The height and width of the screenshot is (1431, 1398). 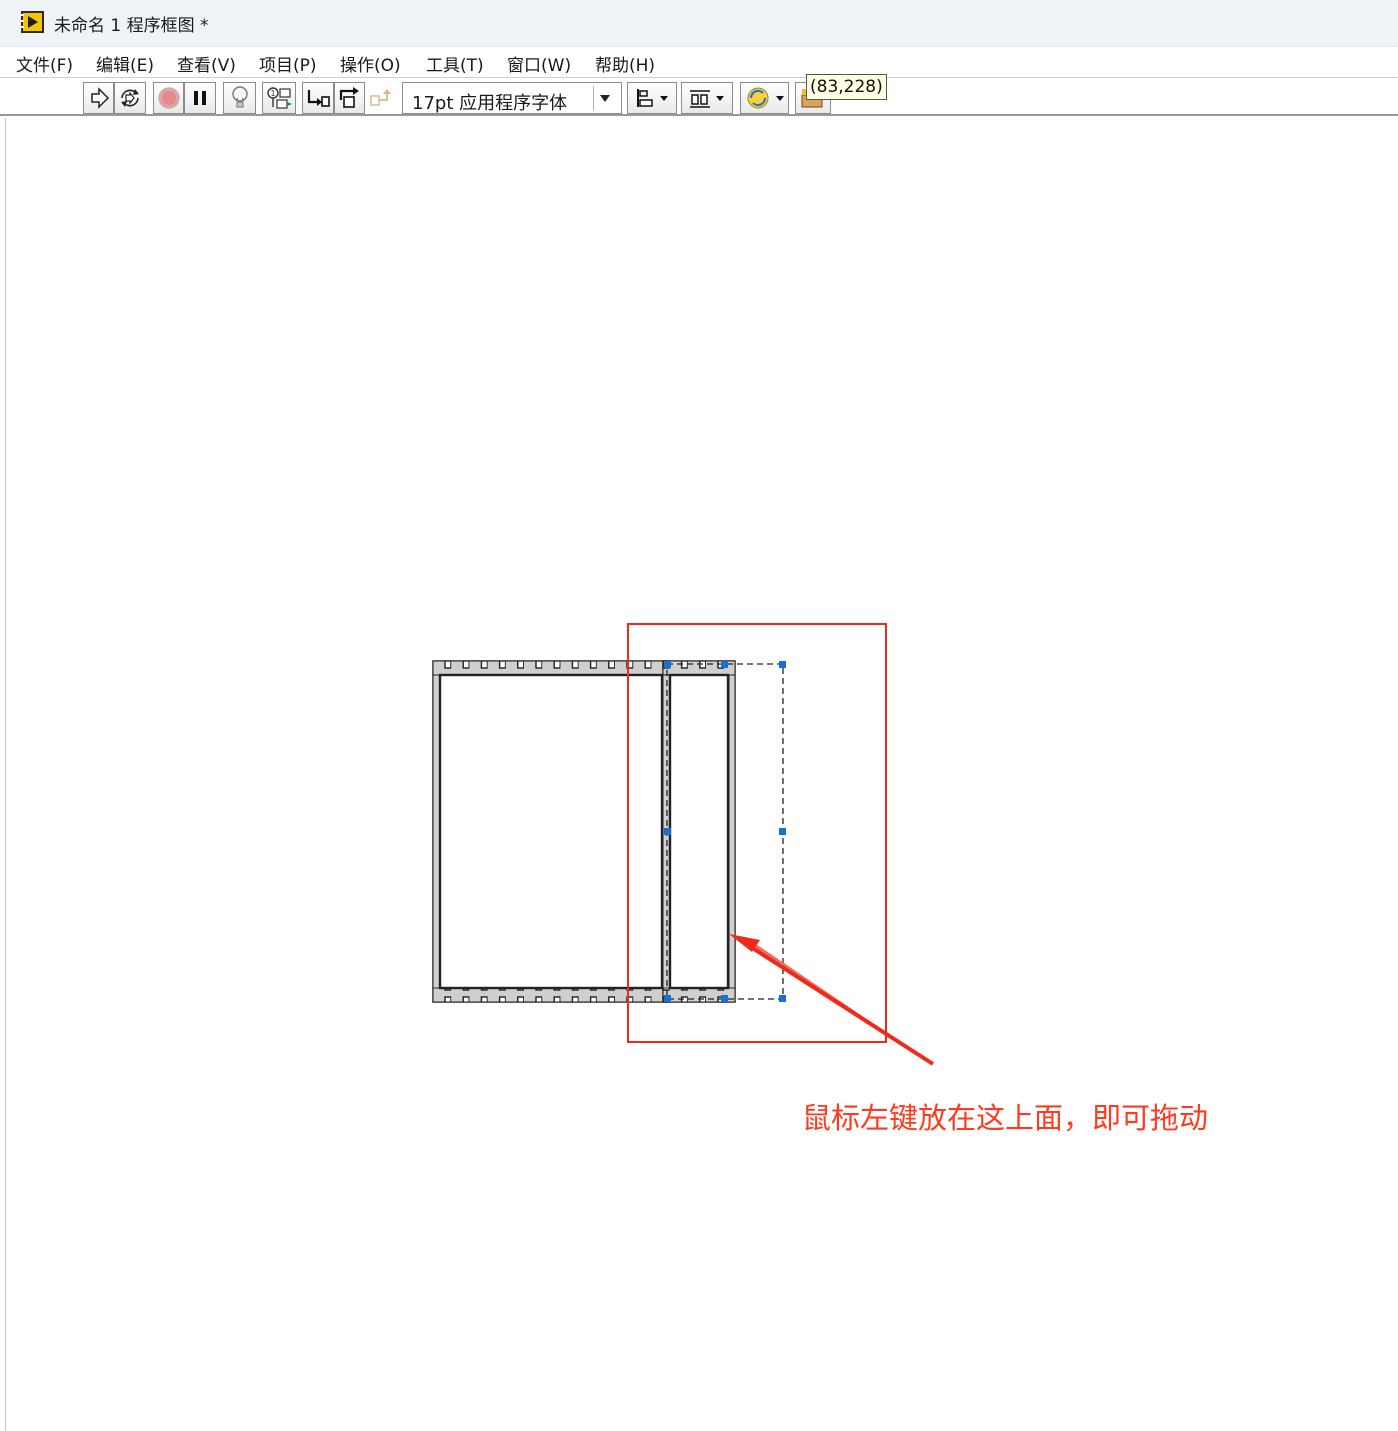 I want to click on film-strip-top, so click(x=549, y=668).